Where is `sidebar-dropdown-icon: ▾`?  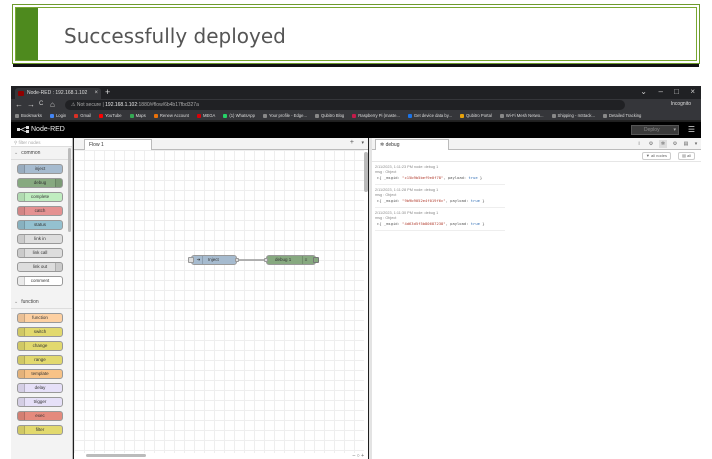
sidebar-dropdown-icon: ▾ is located at coordinates (696, 144).